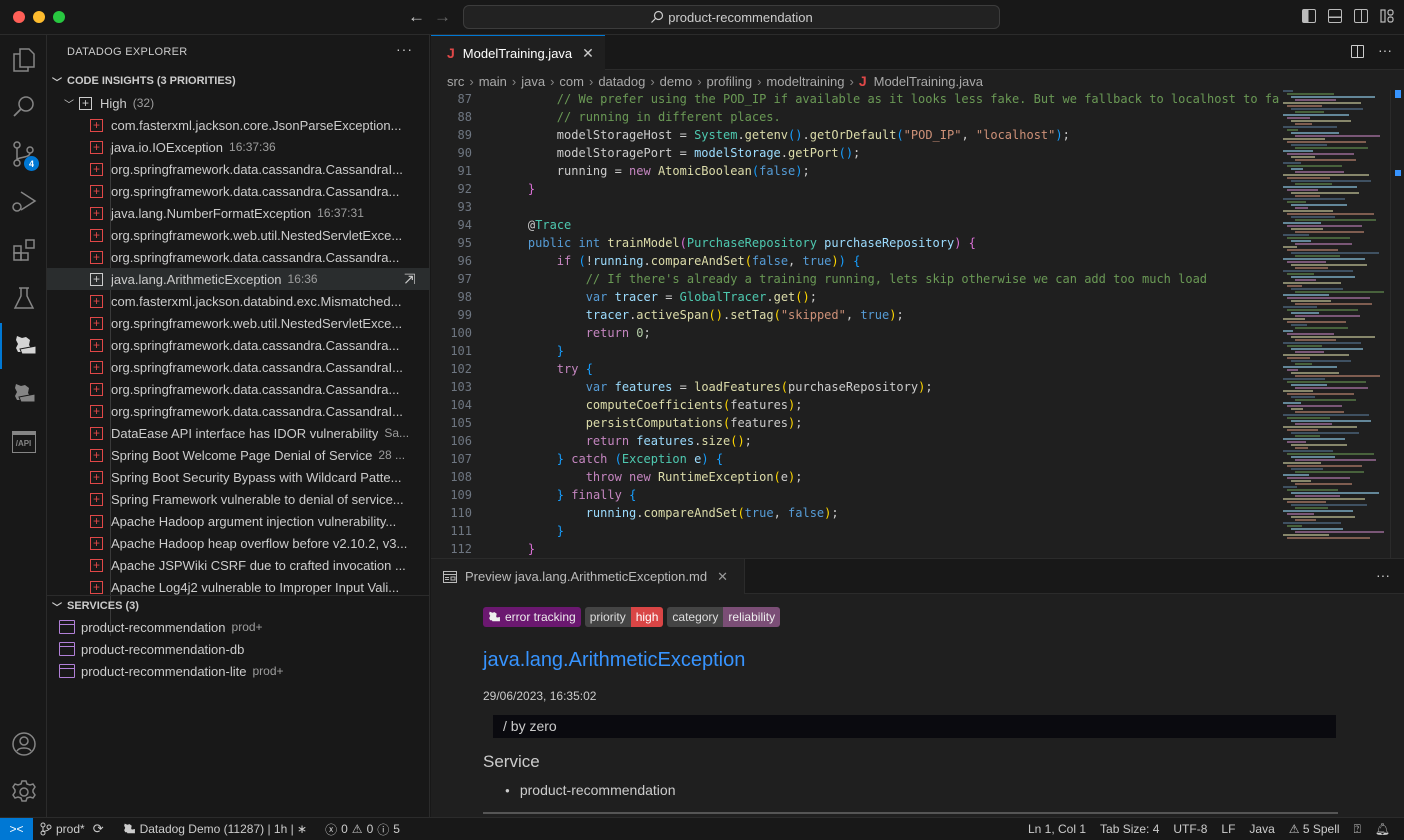 Image resolution: width=1404 pixels, height=840 pixels. What do you see at coordinates (96, 125) in the screenshot?
I see `insight-plus-icon: +` at bounding box center [96, 125].